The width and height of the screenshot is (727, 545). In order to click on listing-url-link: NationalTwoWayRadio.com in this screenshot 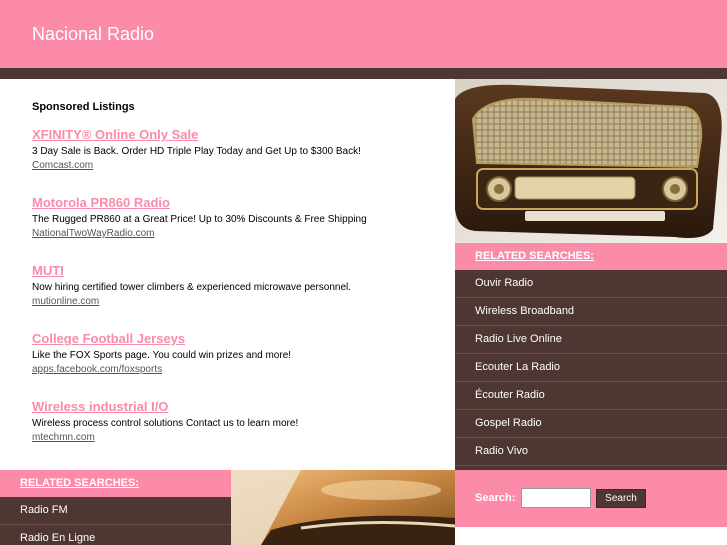, I will do `click(237, 233)`.